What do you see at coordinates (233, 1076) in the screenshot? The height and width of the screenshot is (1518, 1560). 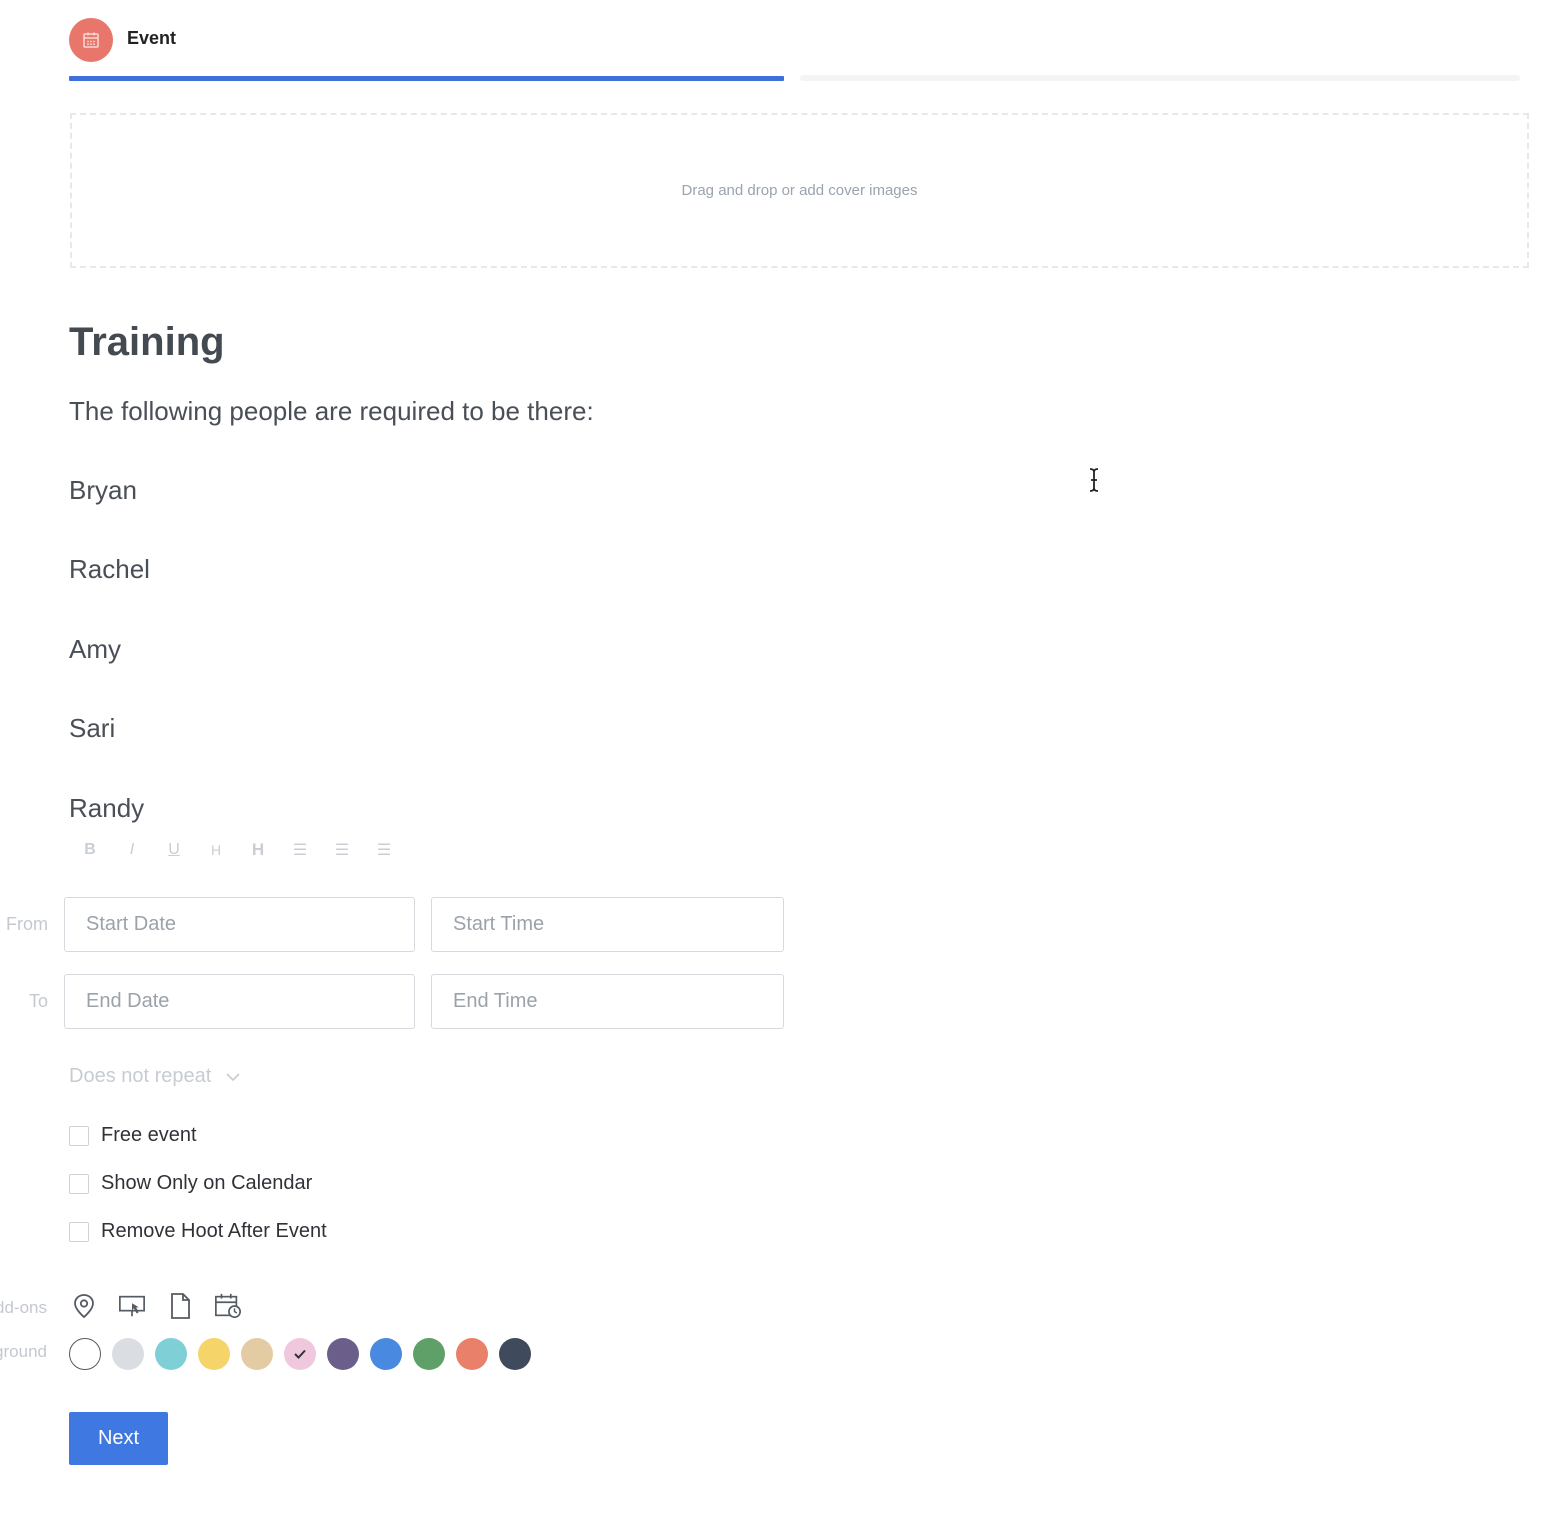 I see `chevron-down-icon` at bounding box center [233, 1076].